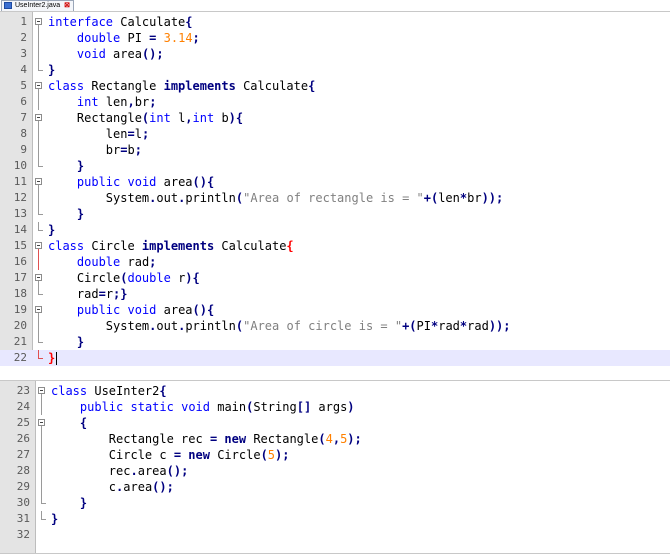  I want to click on code-token: System, so click(99, 198).